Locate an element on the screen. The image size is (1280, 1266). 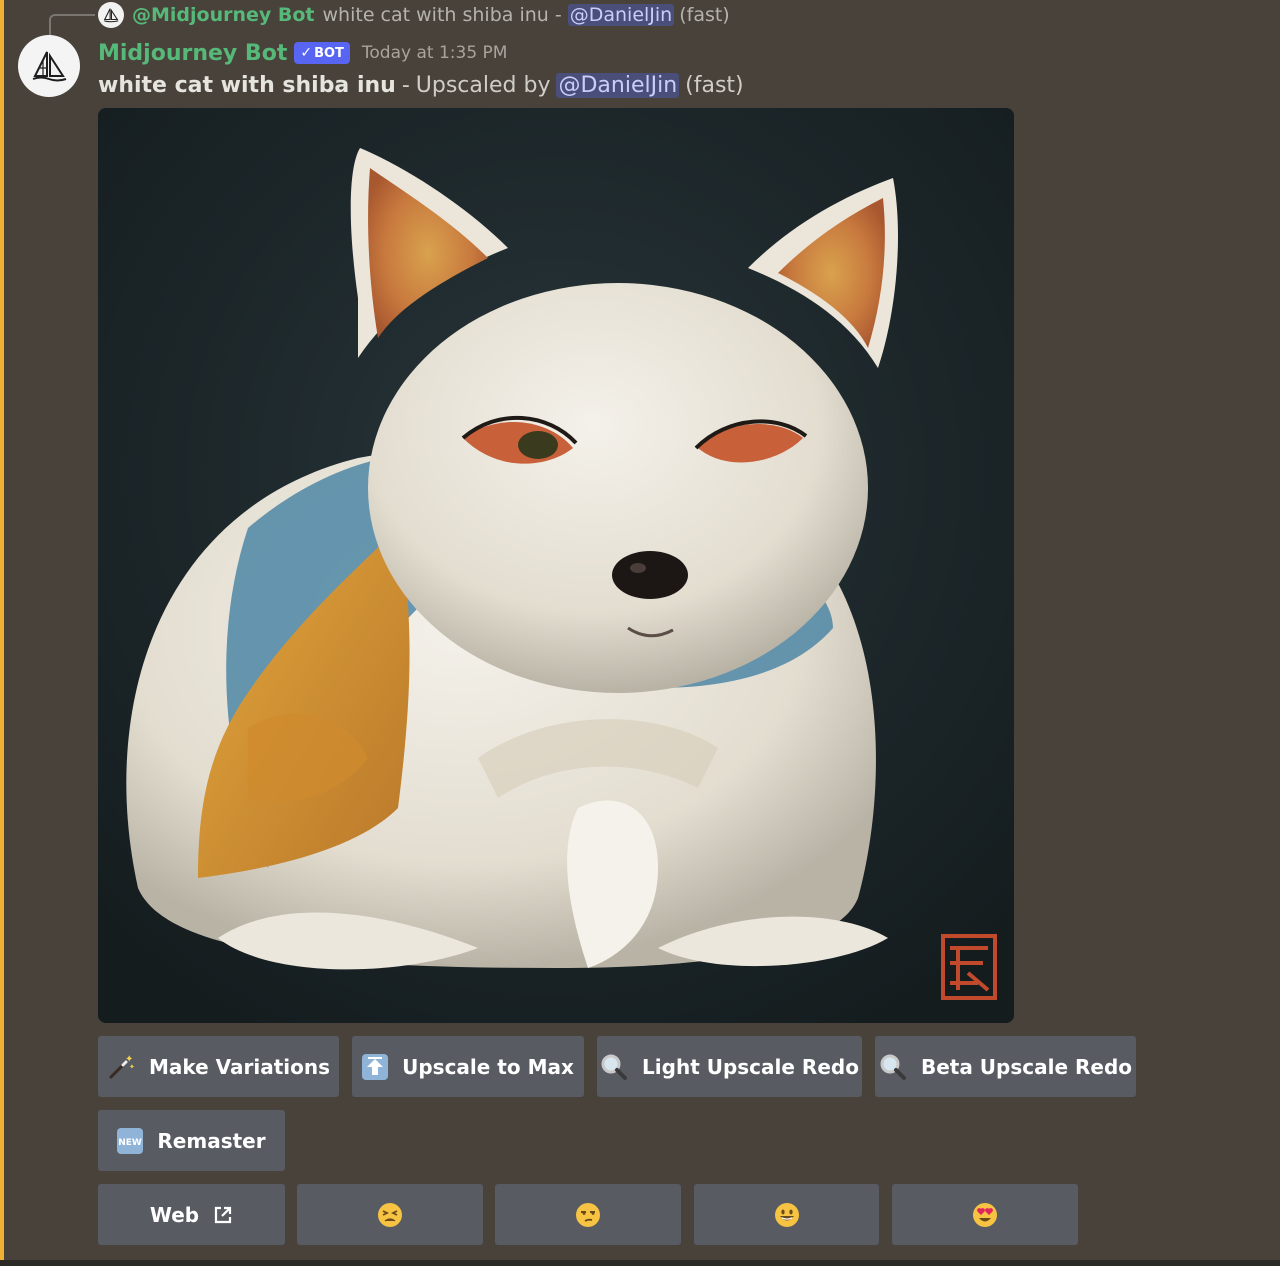
bot-badge: ✓ BOT is located at coordinates (322, 53).